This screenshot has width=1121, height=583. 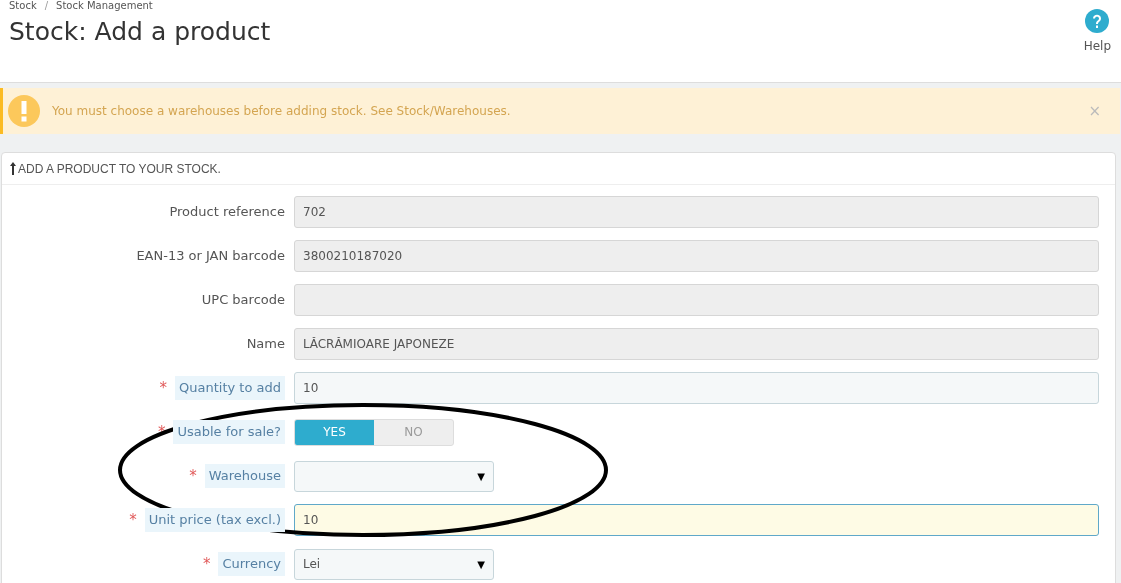 I want to click on field-label: Quantity to add, so click(x=230, y=388).